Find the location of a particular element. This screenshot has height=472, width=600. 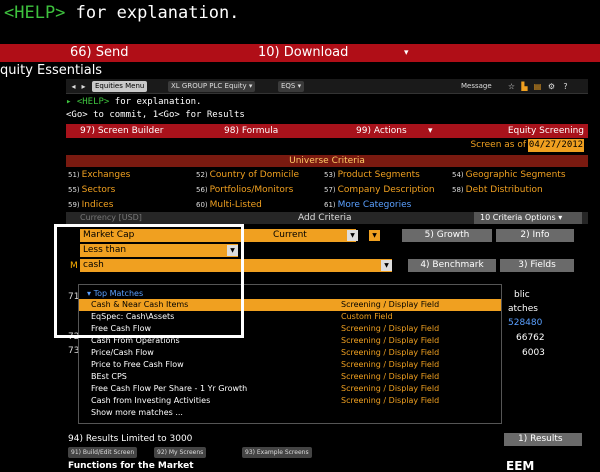

matches-header: atches is located at coordinates (523, 309).